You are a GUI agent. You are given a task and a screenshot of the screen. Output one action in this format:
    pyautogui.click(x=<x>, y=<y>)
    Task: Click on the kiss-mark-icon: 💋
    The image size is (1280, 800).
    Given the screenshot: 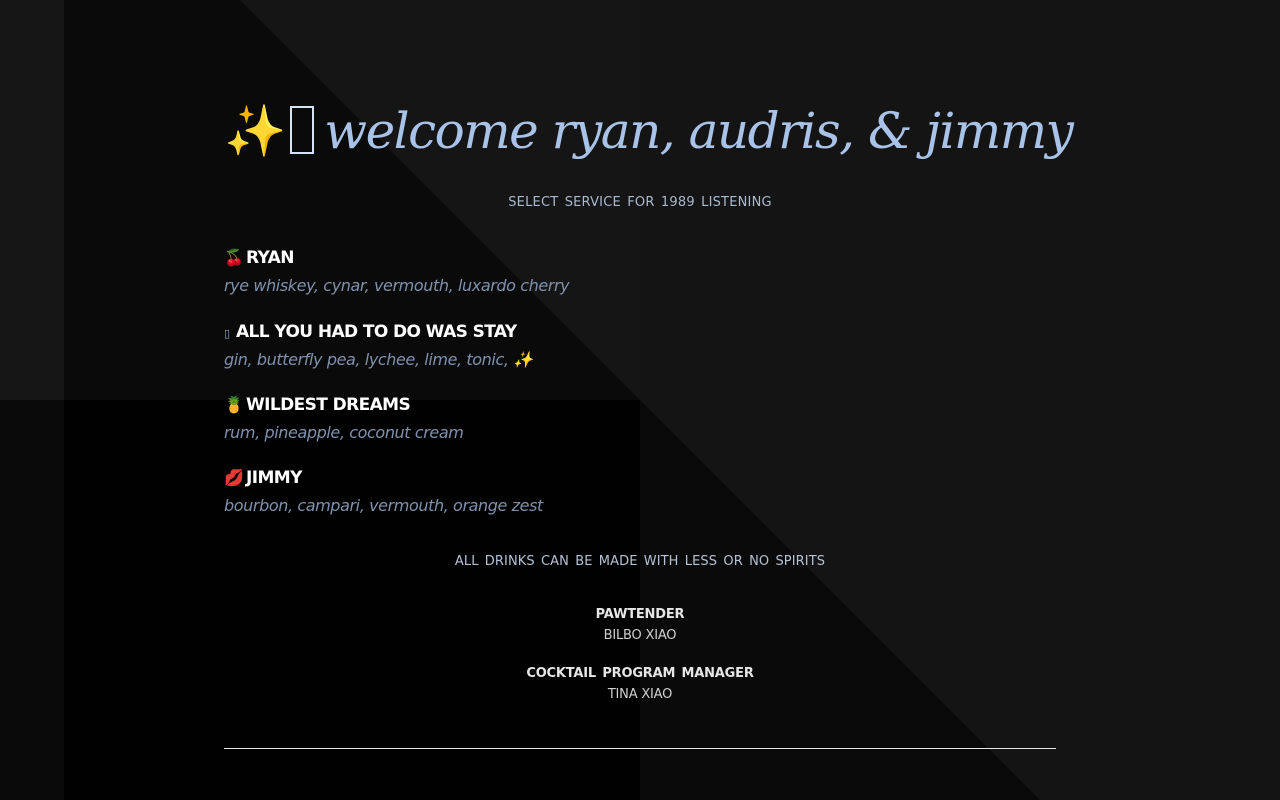 What is the action you would take?
    pyautogui.click(x=234, y=477)
    